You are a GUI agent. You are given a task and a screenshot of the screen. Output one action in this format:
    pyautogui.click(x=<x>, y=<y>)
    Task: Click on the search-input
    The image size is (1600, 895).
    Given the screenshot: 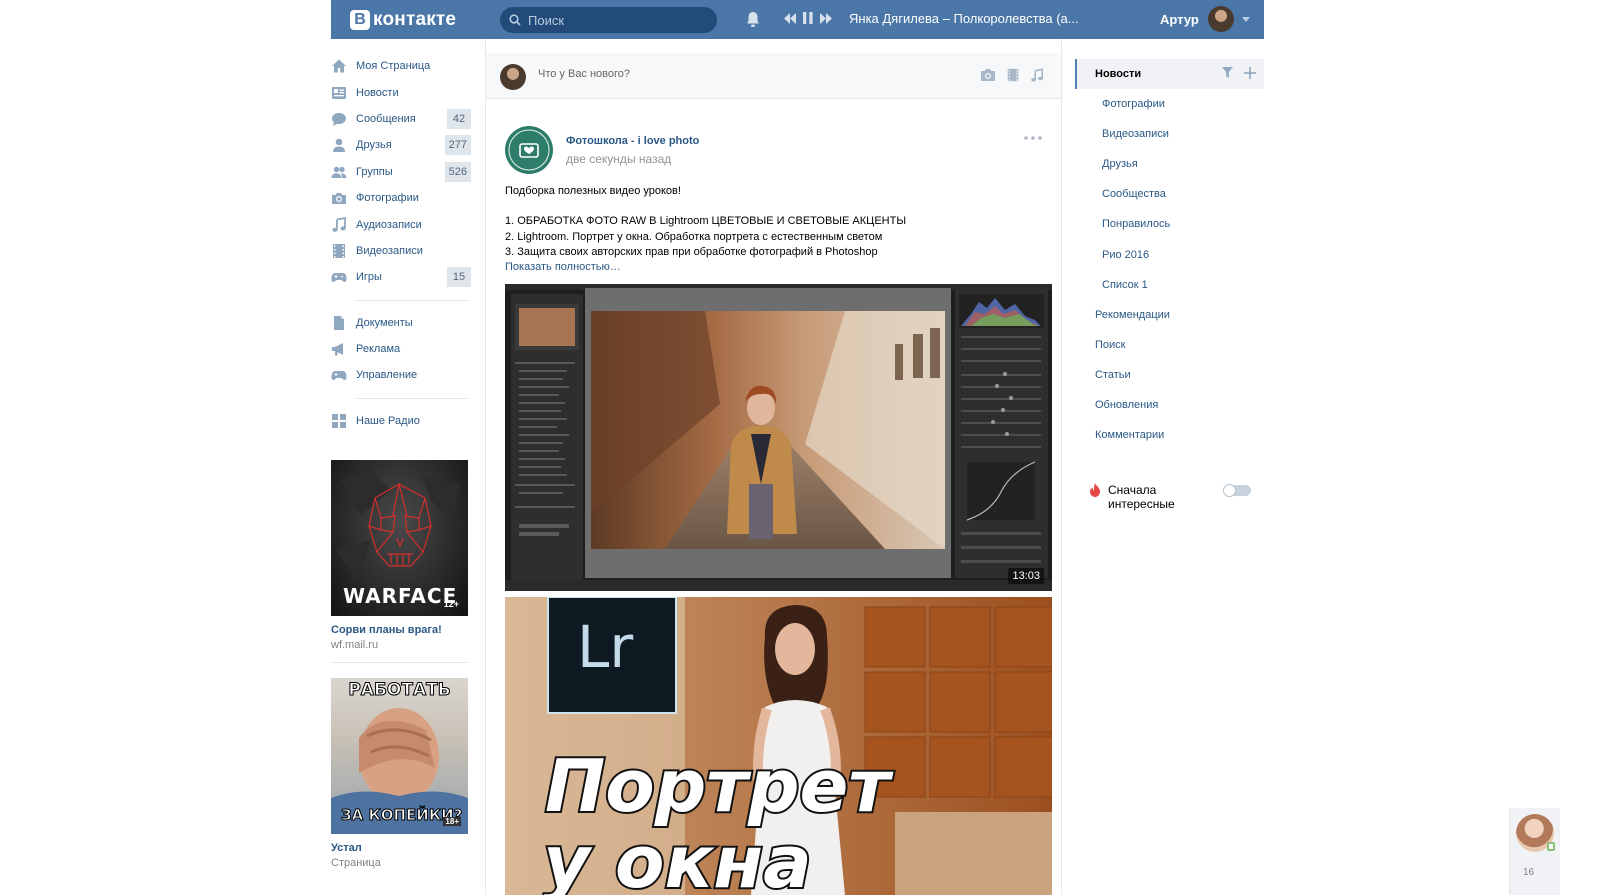 What is the action you would take?
    pyautogui.click(x=613, y=20)
    